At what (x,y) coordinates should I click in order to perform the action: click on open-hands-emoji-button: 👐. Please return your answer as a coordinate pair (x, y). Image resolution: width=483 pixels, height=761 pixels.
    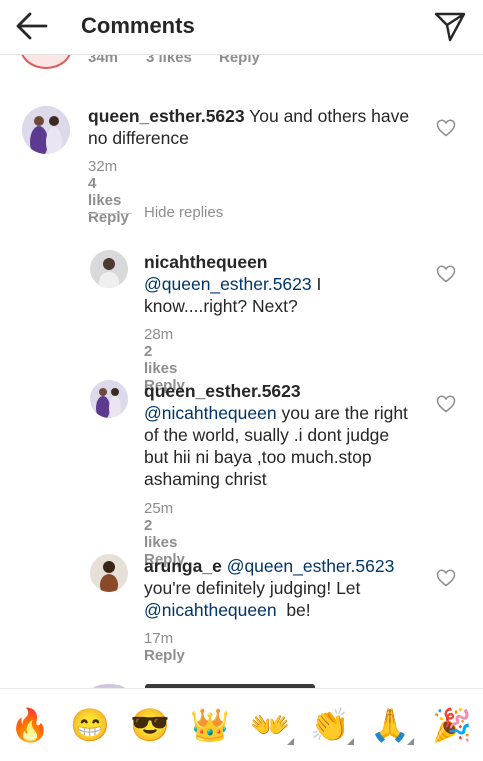
    Looking at the image, I should click on (271, 725).